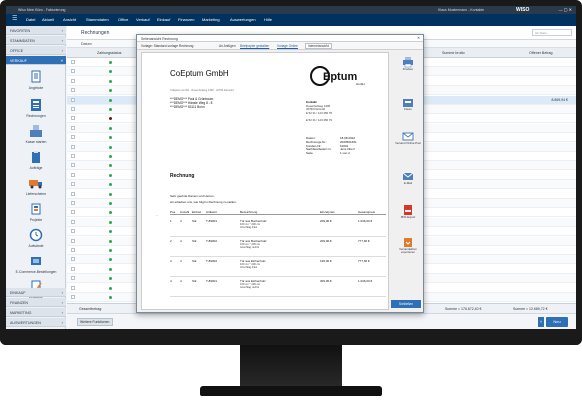 This screenshot has width=582, height=404. I want to click on sidebar-section-auswertungen: AUSWERTUNGEN ›, so click(36, 322).